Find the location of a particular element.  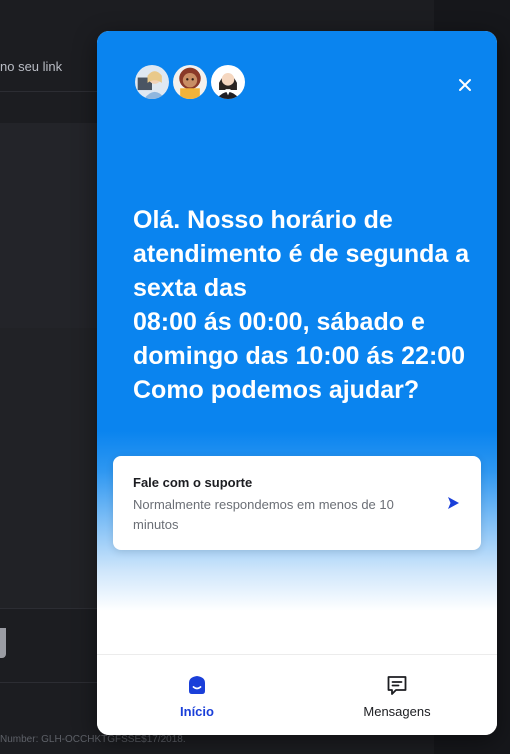

close-button is located at coordinates (465, 85).